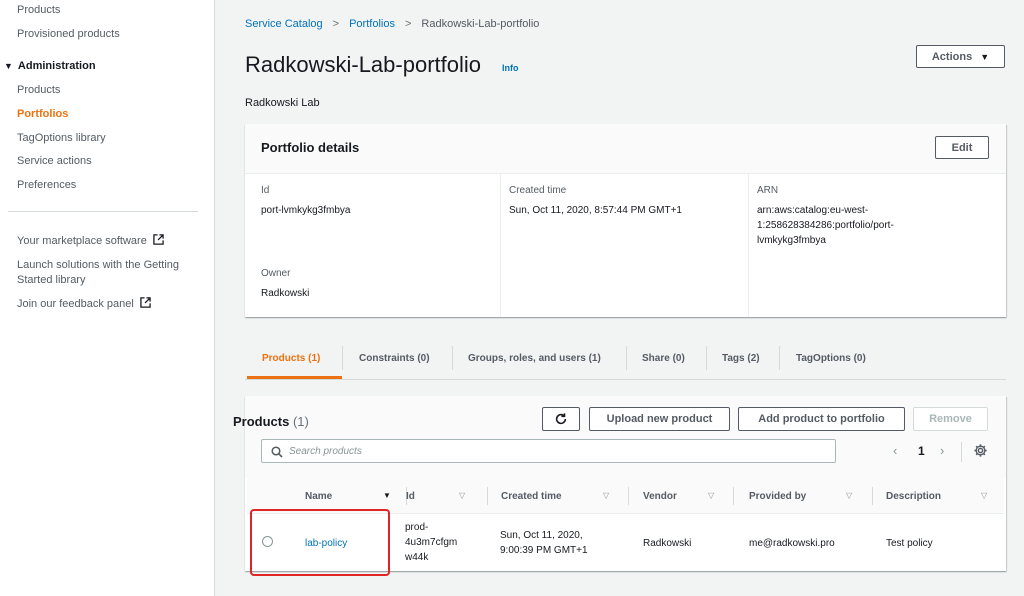 The width and height of the screenshot is (1024, 596). Describe the element at coordinates (394, 358) in the screenshot. I see `tab-constraints: Constraints (0)` at that location.